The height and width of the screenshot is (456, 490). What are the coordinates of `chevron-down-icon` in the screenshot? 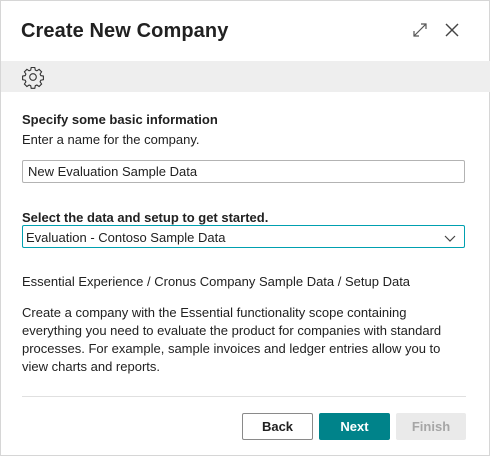 It's located at (450, 237).